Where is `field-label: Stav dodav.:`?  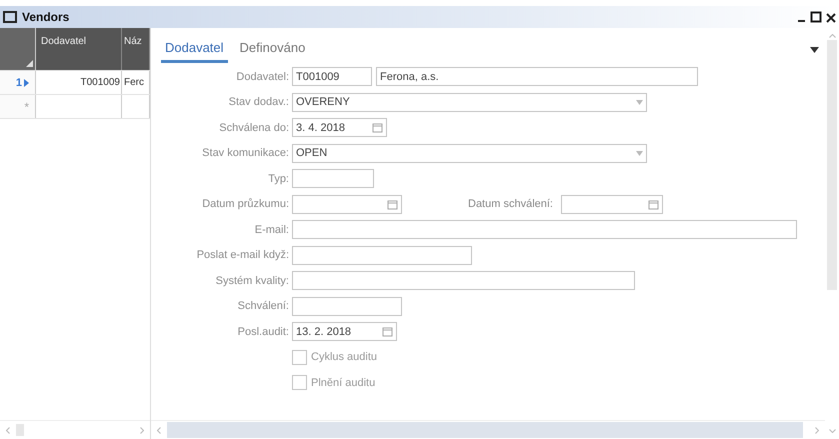 field-label: Stav dodav.: is located at coordinates (259, 102).